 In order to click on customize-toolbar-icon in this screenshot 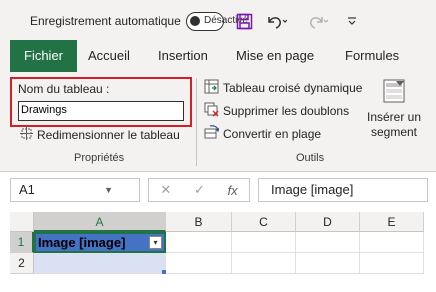, I will do `click(352, 21)`.